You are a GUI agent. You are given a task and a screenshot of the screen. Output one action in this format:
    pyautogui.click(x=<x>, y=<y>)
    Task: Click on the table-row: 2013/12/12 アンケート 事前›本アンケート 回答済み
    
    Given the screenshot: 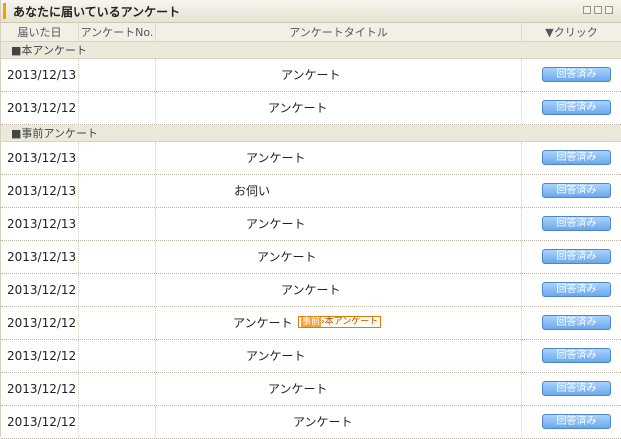 What is the action you would take?
    pyautogui.click(x=311, y=323)
    